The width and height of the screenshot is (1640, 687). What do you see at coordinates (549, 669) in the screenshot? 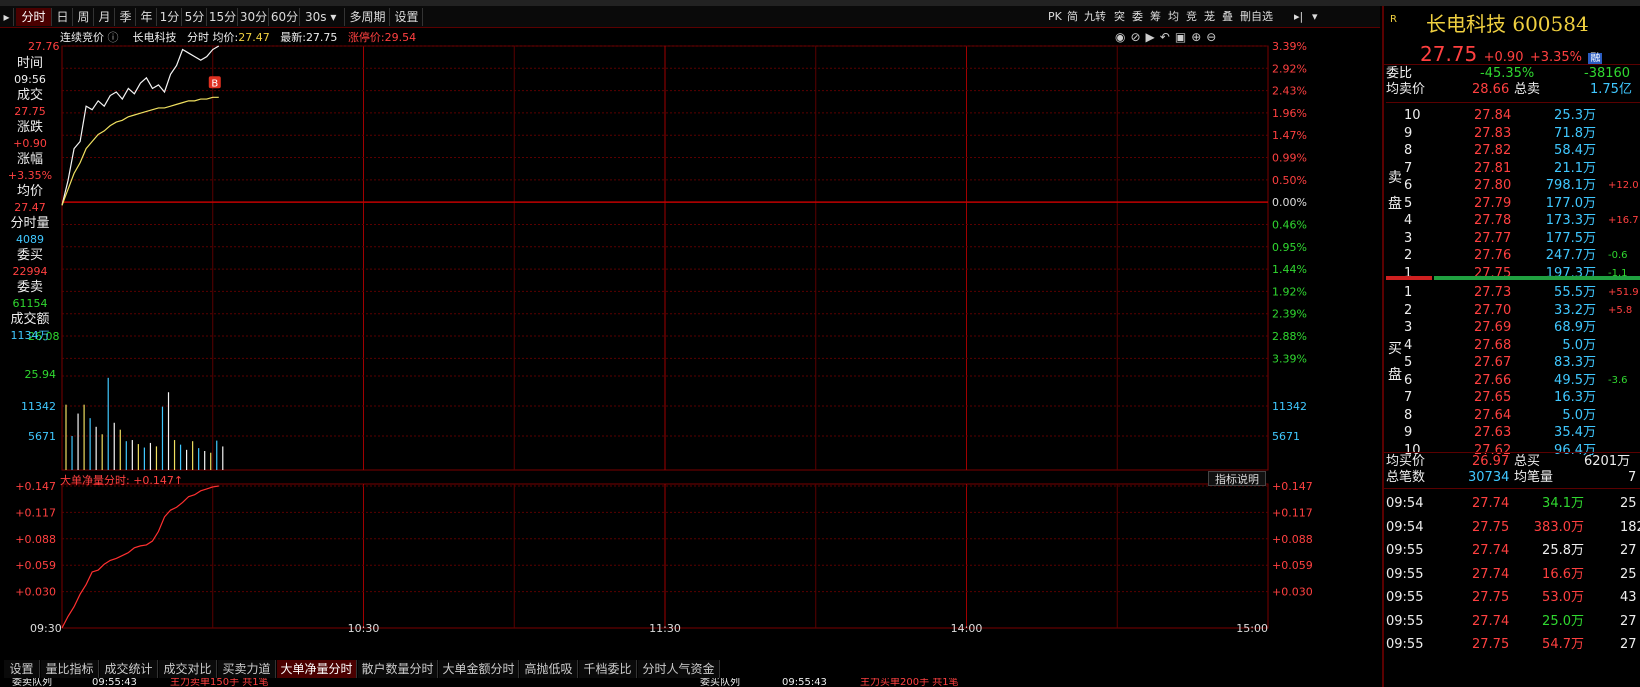
I see `btab-high-low: 高抛低吸` at bounding box center [549, 669].